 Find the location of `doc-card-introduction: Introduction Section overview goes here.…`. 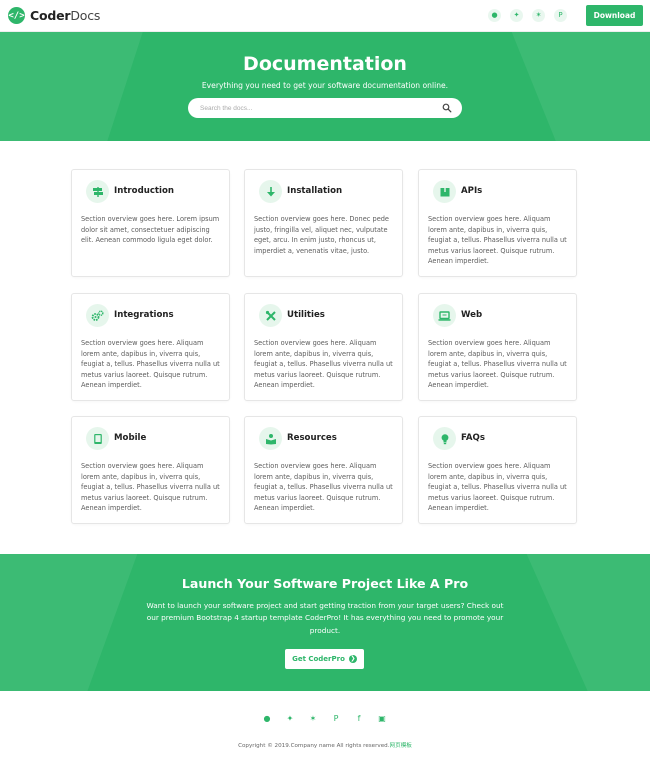

doc-card-introduction: Introduction Section overview goes here.… is located at coordinates (150, 223).